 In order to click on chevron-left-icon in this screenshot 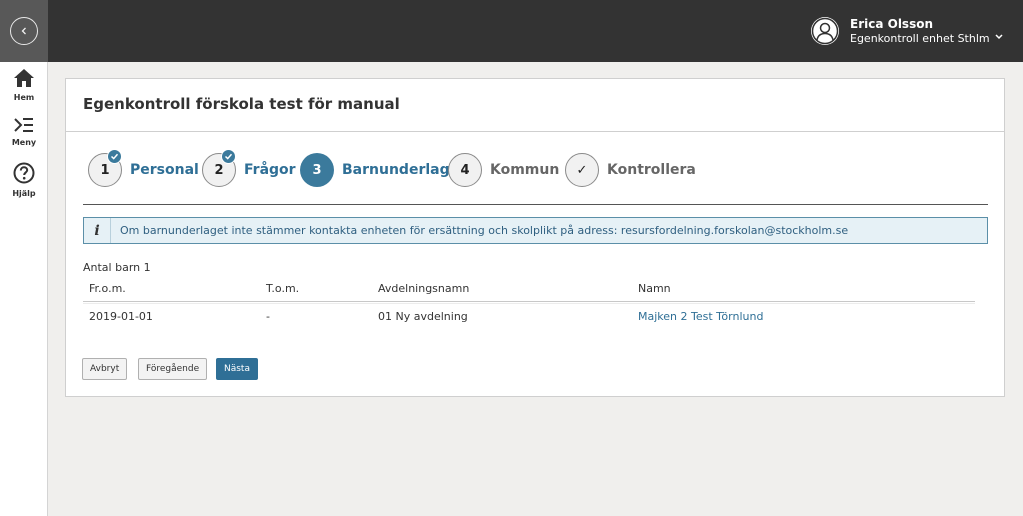, I will do `click(23, 31)`.